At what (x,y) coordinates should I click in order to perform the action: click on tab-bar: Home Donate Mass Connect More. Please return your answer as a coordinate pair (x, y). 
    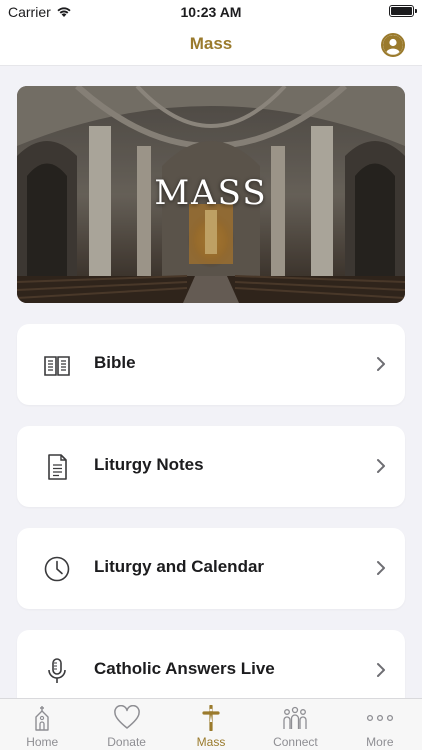
    Looking at the image, I should click on (211, 724).